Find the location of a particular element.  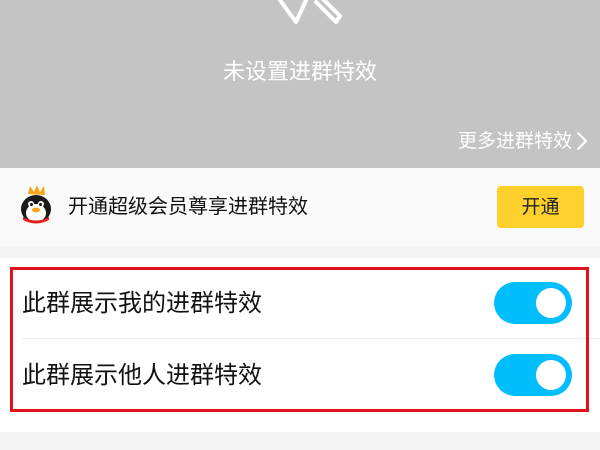

svip-promo-text: 开通超级会员尊享进群特效 is located at coordinates (188, 206).